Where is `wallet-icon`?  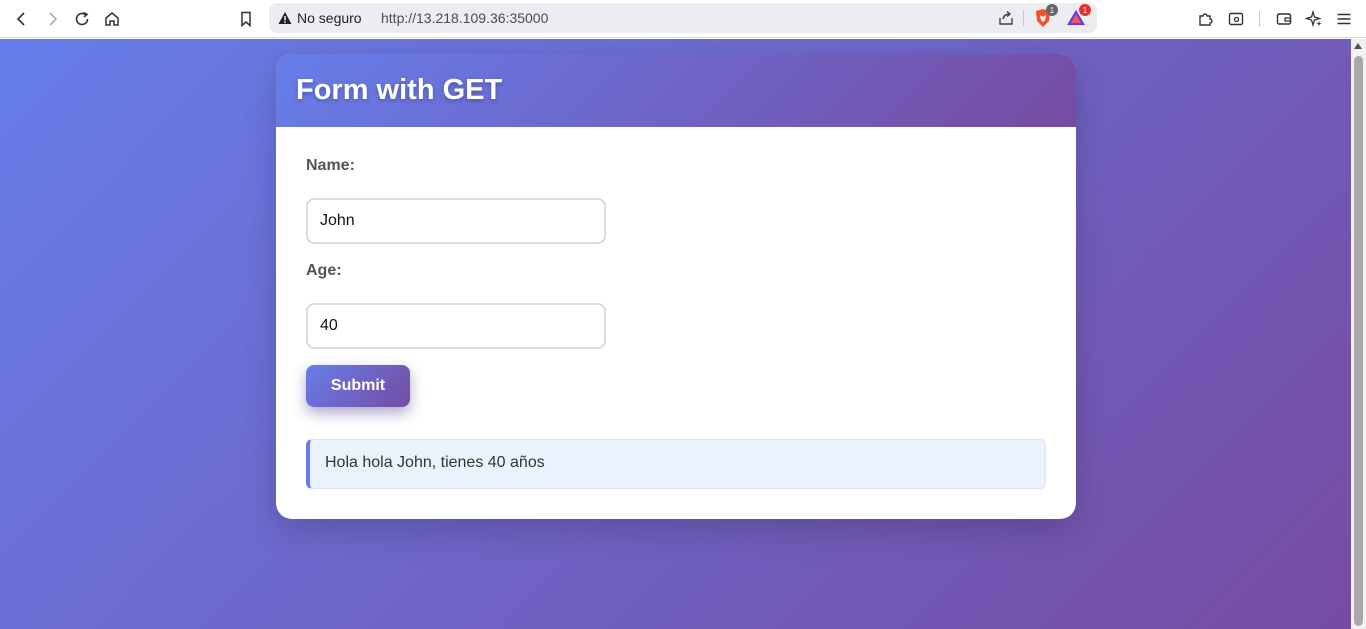 wallet-icon is located at coordinates (1284, 19).